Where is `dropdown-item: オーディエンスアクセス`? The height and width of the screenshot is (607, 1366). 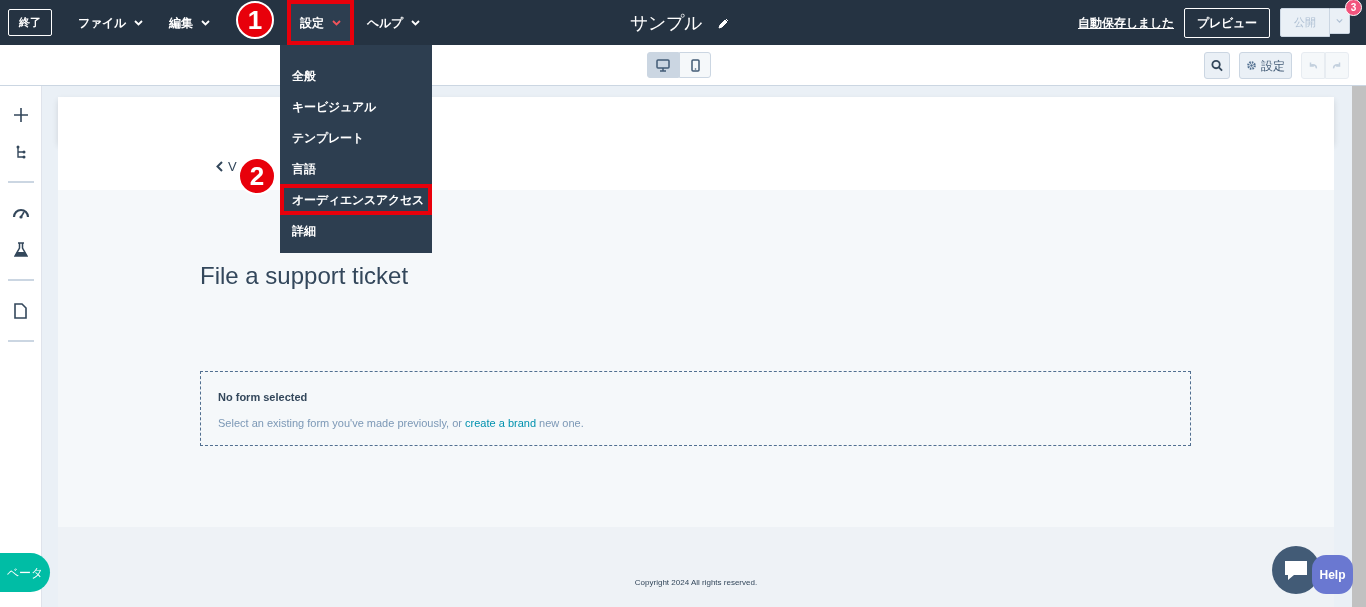 dropdown-item: オーディエンスアクセス is located at coordinates (356, 199).